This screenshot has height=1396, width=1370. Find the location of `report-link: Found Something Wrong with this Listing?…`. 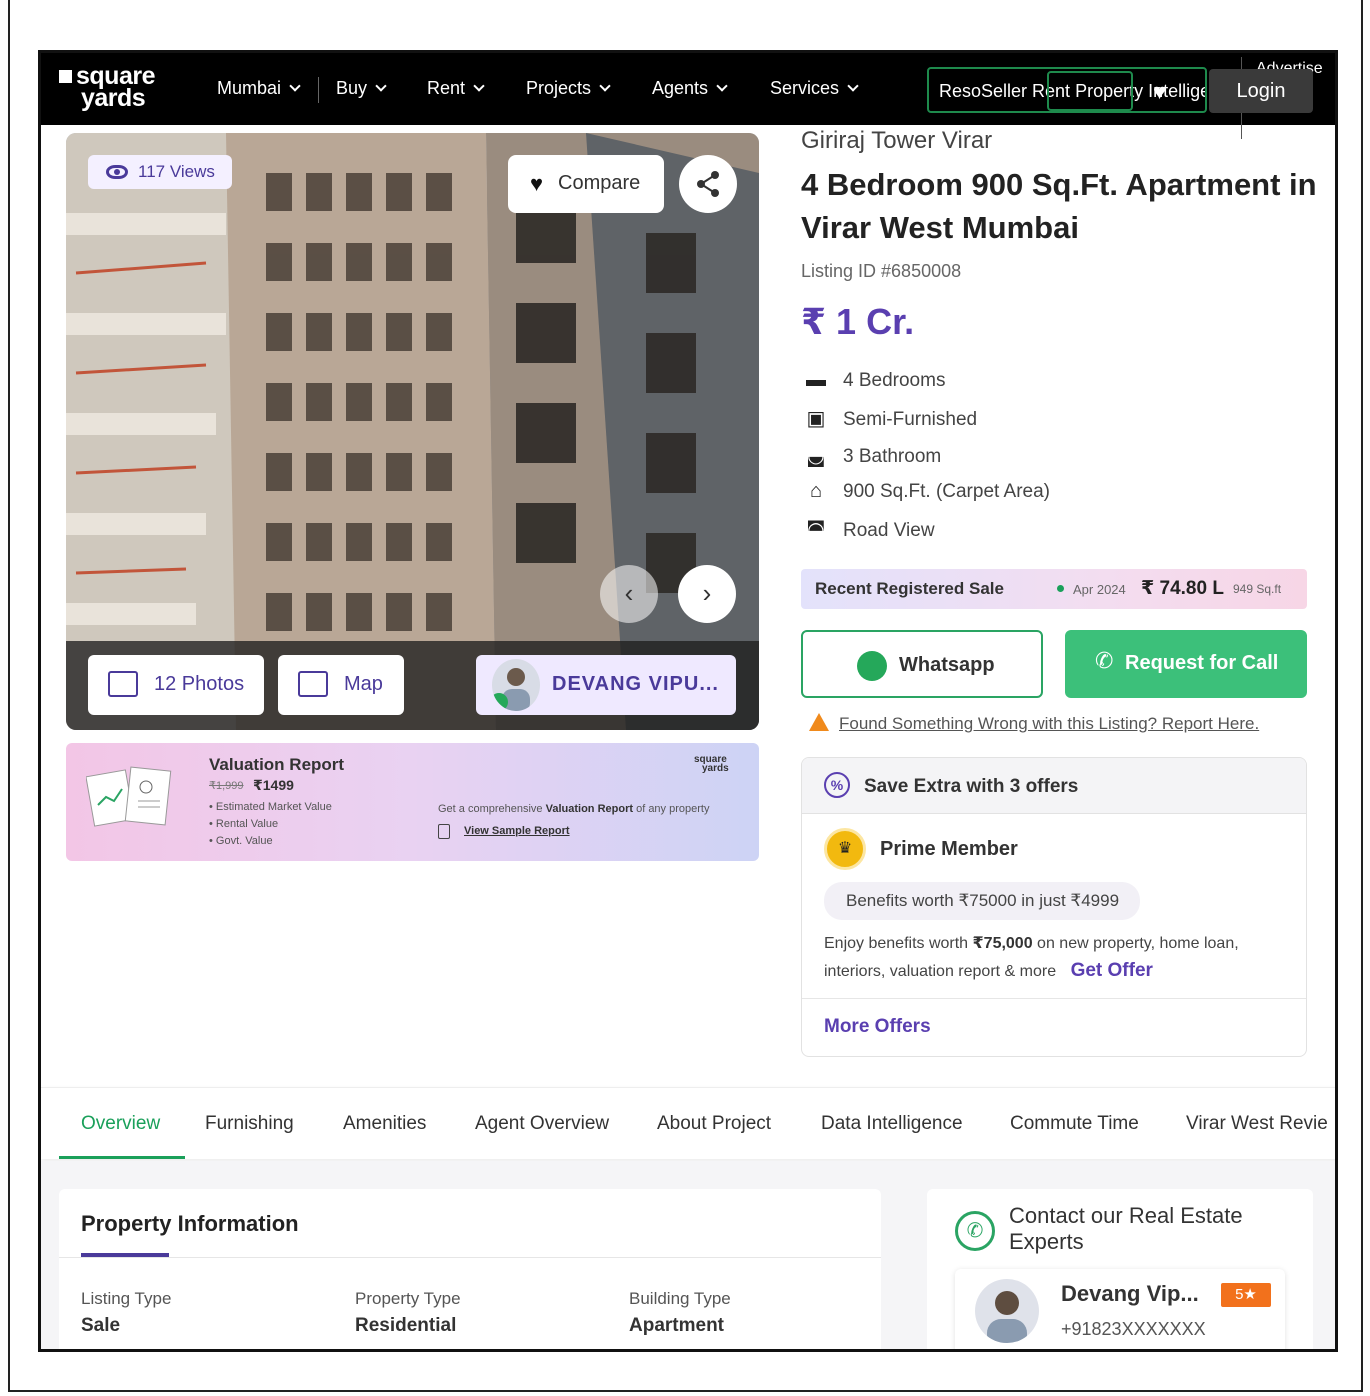

report-link: Found Something Wrong with this Listing?… is located at coordinates (1034, 723).